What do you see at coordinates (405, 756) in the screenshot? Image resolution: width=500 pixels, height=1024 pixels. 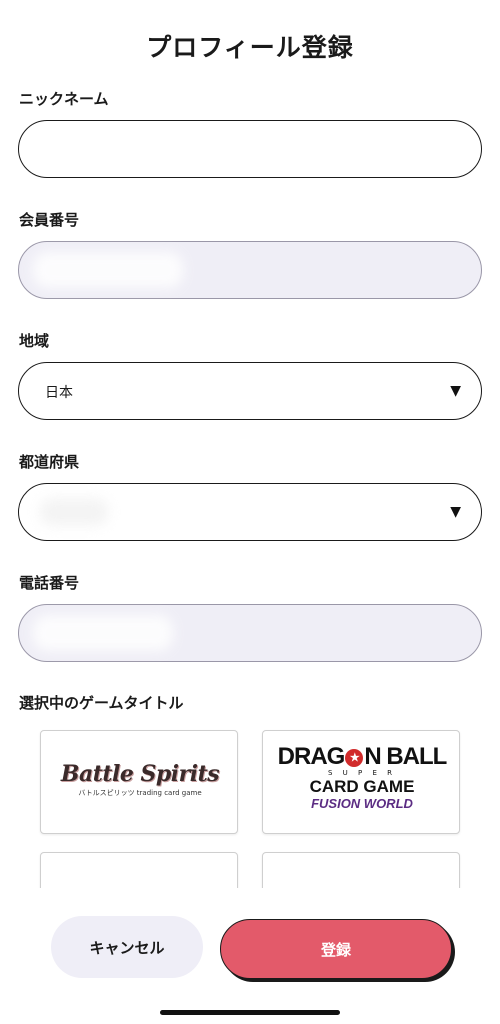 I see `dragon-ball-logo-right: N BALL` at bounding box center [405, 756].